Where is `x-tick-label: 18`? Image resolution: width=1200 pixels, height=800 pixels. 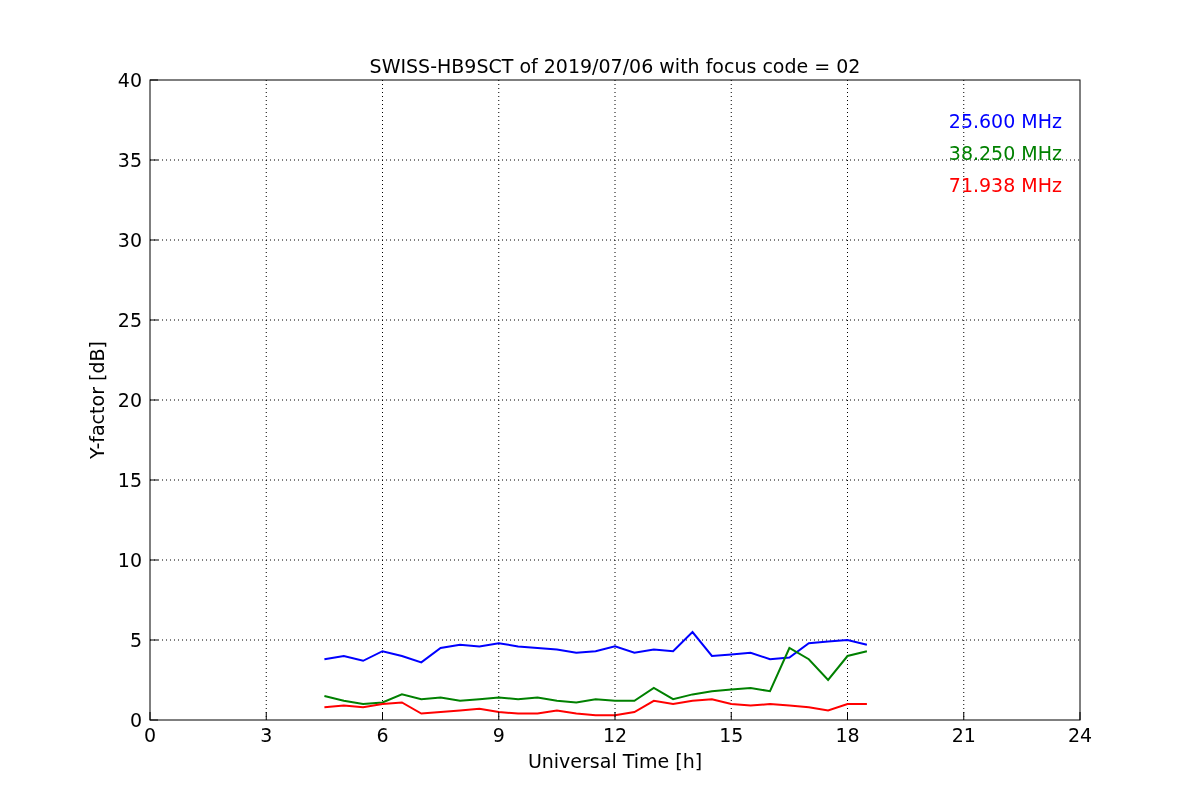 x-tick-label: 18 is located at coordinates (847, 735).